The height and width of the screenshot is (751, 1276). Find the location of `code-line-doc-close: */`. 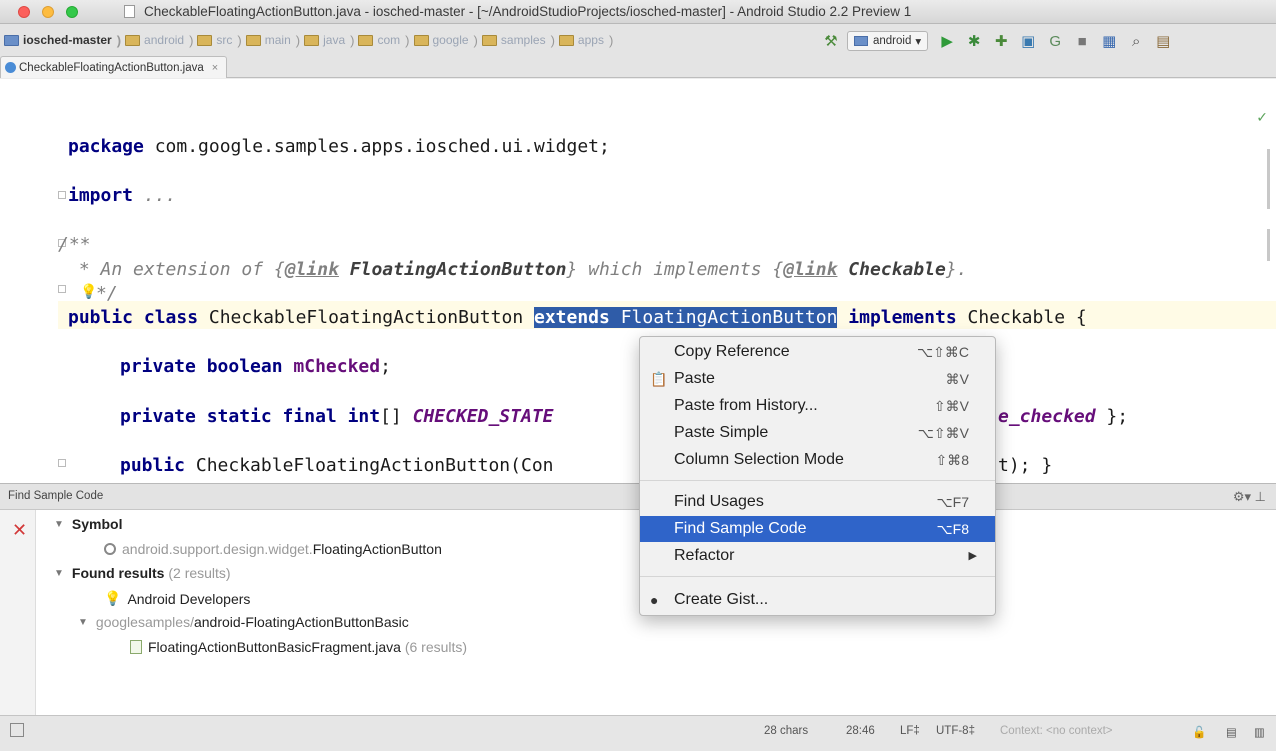

code-line-doc-close: */ is located at coordinates (107, 293).